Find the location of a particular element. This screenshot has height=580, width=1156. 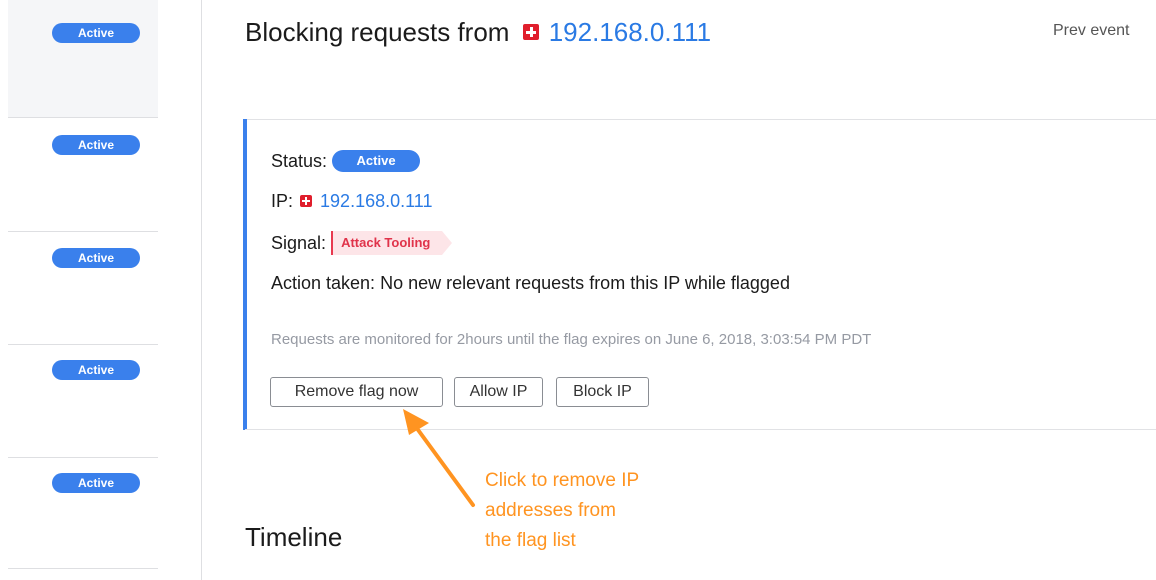

annotation-line: the flag list is located at coordinates (530, 540).